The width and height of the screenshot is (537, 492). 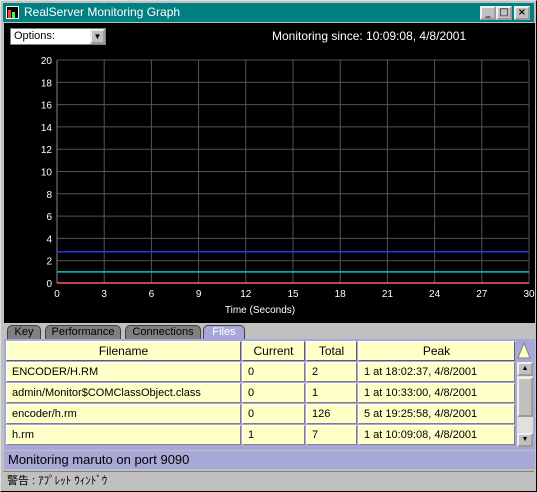 What do you see at coordinates (102, 12) in the screenshot?
I see `window-title: RealServer Monitoring Graph` at bounding box center [102, 12].